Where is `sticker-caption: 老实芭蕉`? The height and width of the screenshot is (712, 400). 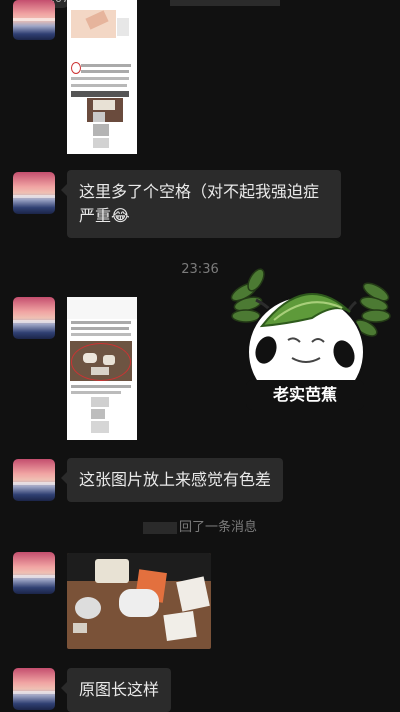
sticker-caption: 老实芭蕉 is located at coordinates (304, 394).